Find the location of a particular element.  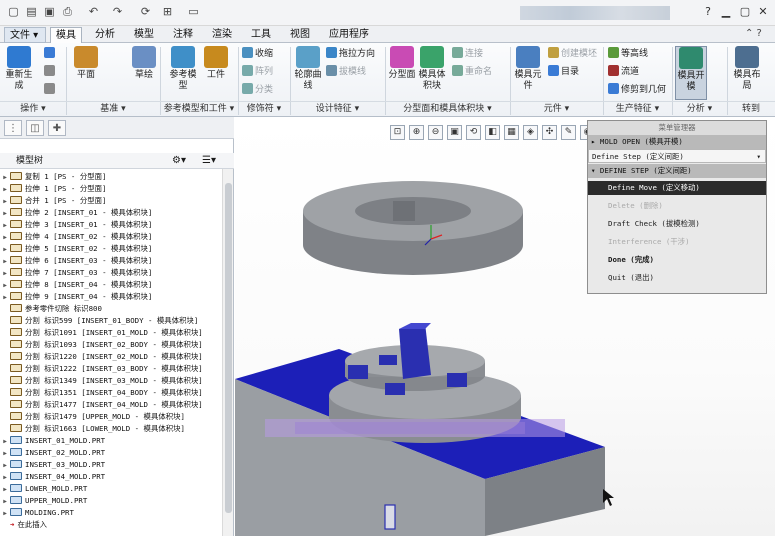

help-icon: ? is located at coordinates (708, 12).